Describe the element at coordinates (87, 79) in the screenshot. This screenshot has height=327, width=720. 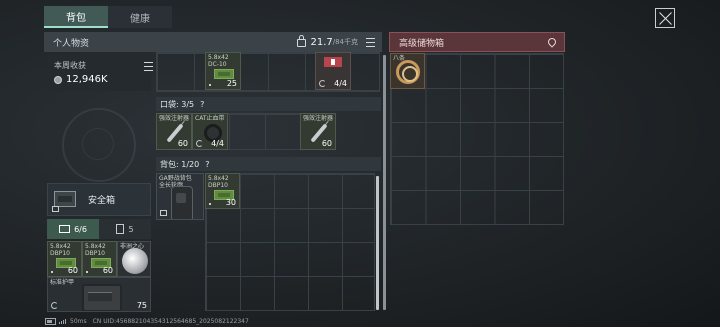
I see `weekly-income-value: 12,946K` at that location.